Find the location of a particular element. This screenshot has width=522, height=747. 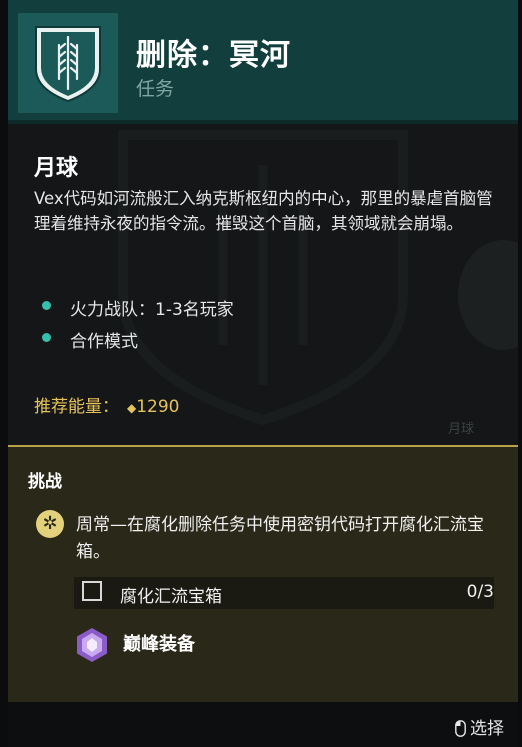

select-action: 选择 is located at coordinates (479, 726).